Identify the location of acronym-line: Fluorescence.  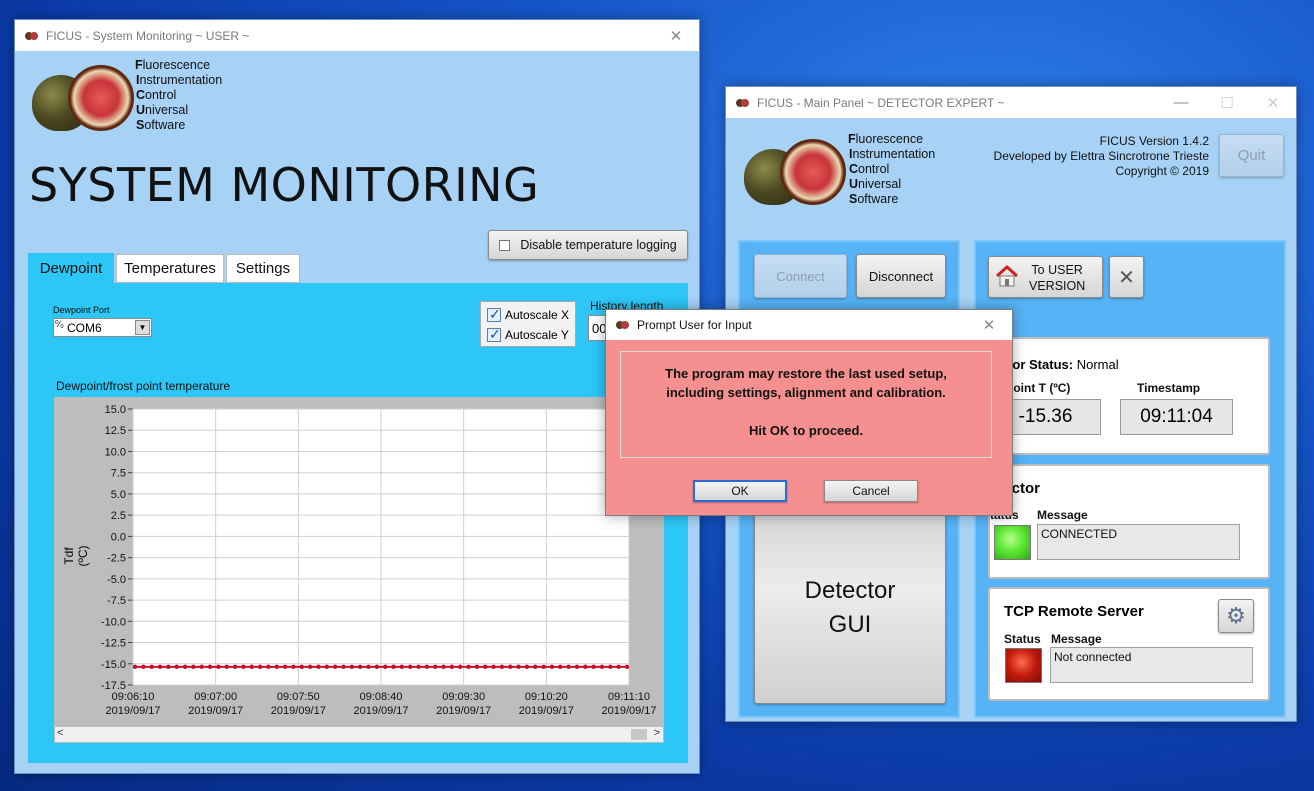
(178, 65).